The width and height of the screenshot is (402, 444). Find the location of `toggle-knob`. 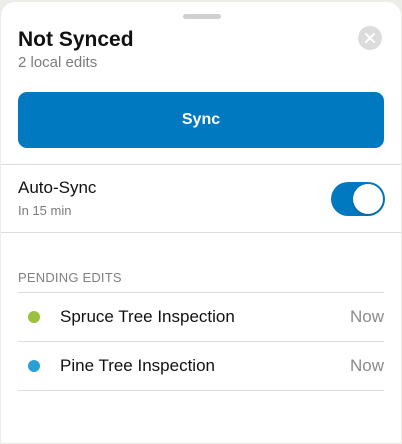

toggle-knob is located at coordinates (368, 199).